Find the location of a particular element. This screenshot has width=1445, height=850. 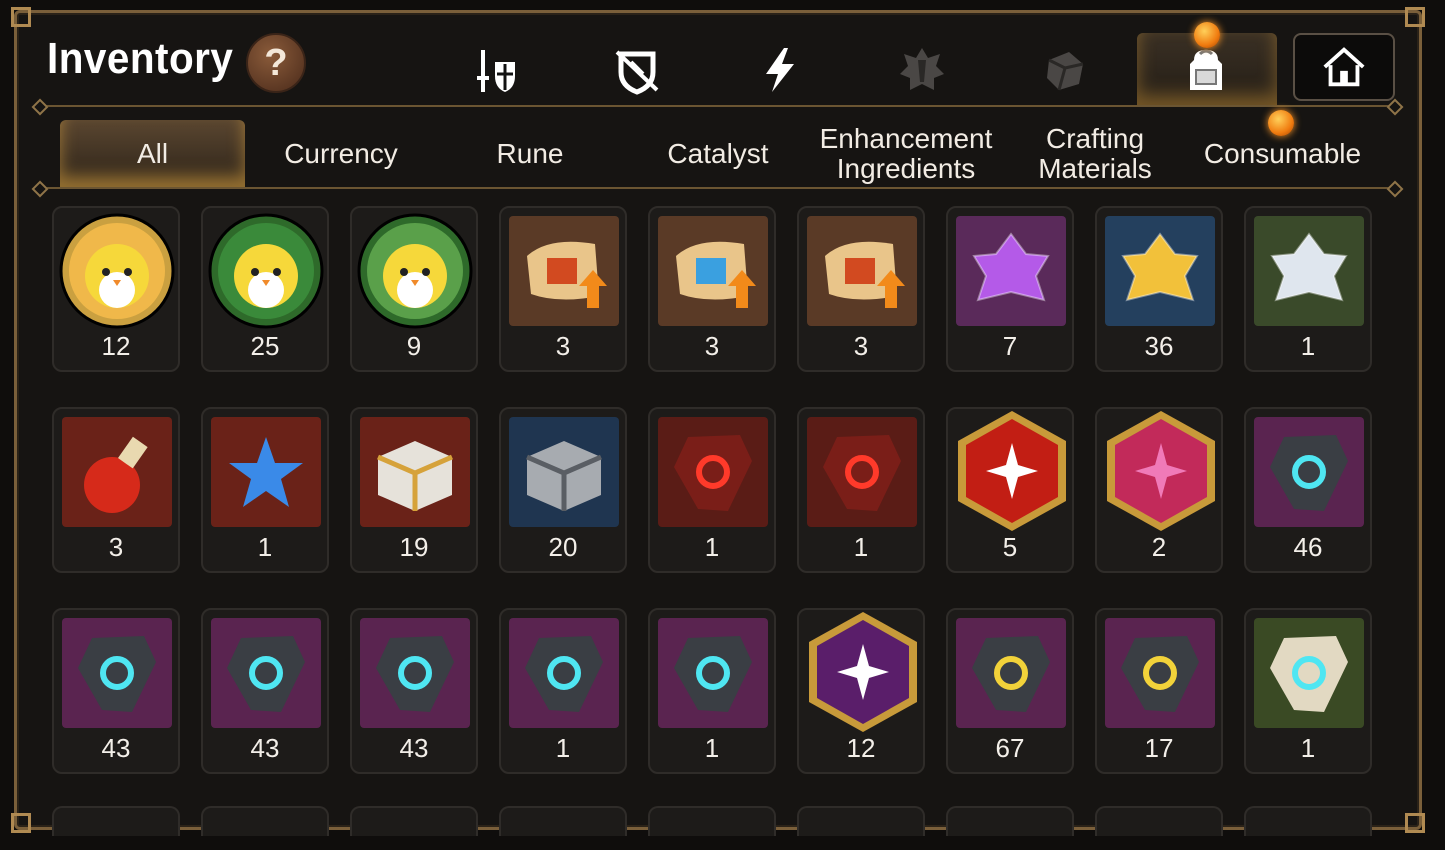

stone-purple-hammer-icon is located at coordinates (1011, 673).